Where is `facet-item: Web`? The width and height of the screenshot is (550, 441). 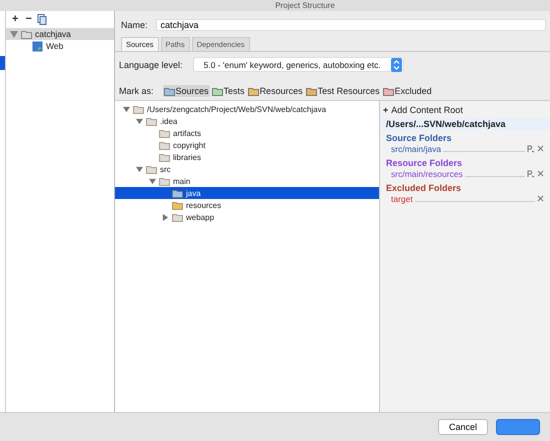
facet-item: Web is located at coordinates (60, 46).